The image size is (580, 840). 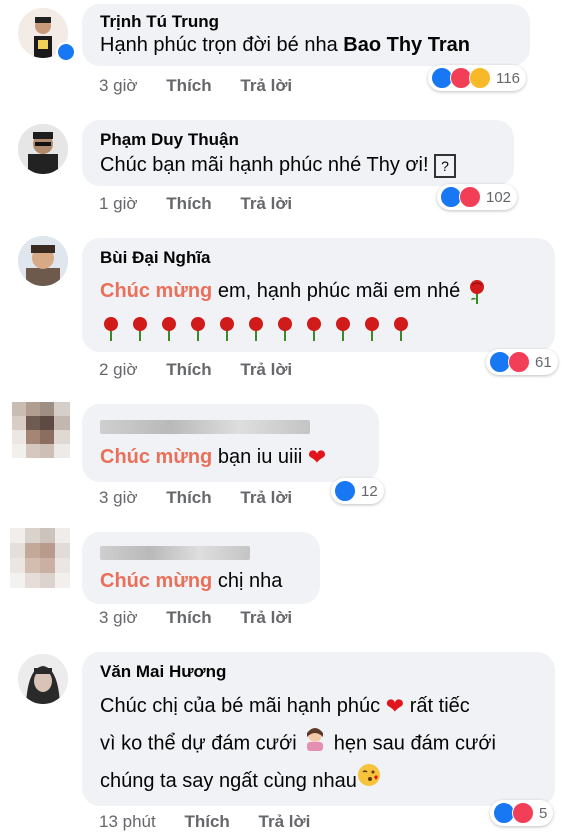 What do you see at coordinates (155, 258) in the screenshot?
I see `comment-author: Bùi Đại Nghĩa` at bounding box center [155, 258].